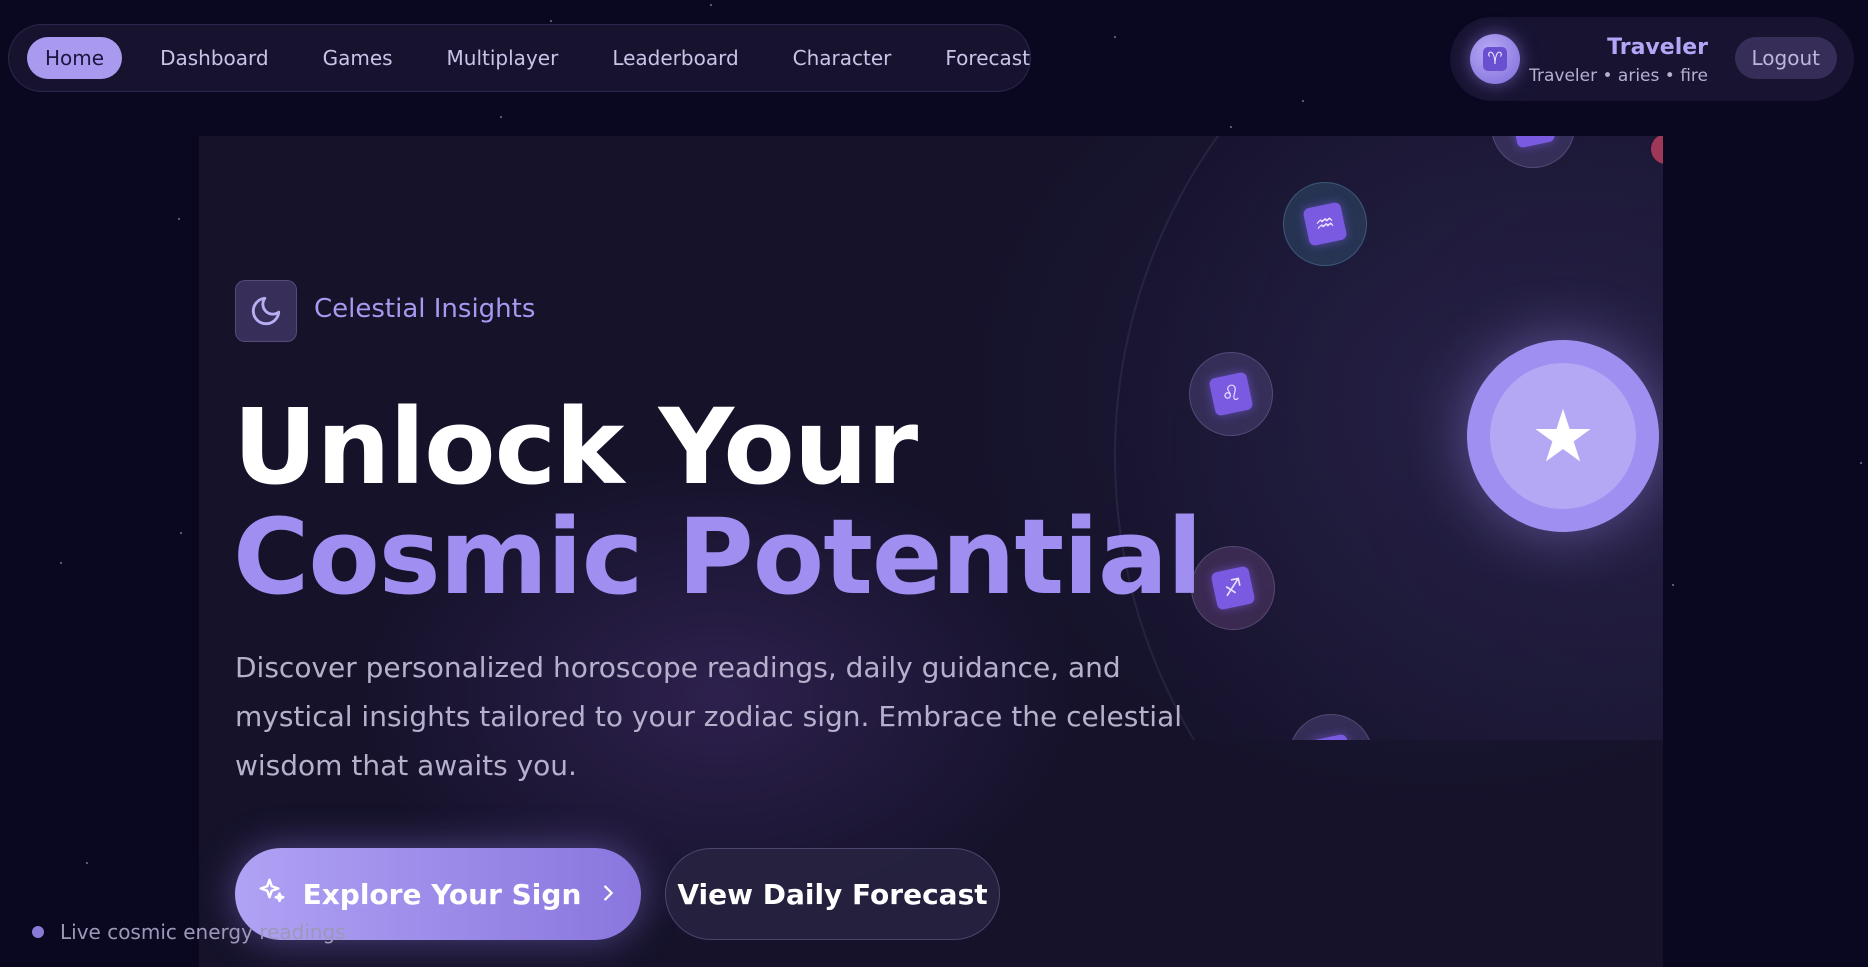 This screenshot has width=1868, height=967. What do you see at coordinates (1331, 736) in the screenshot?
I see `pisces-icon: ♓` at bounding box center [1331, 736].